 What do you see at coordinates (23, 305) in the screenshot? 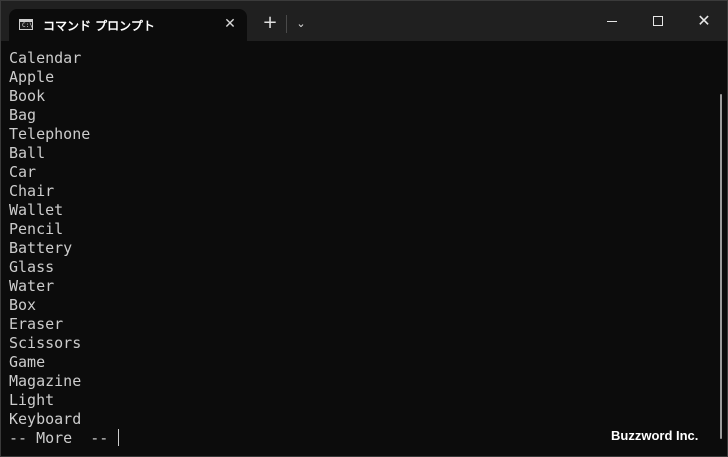
I see `console-line: Box` at bounding box center [23, 305].